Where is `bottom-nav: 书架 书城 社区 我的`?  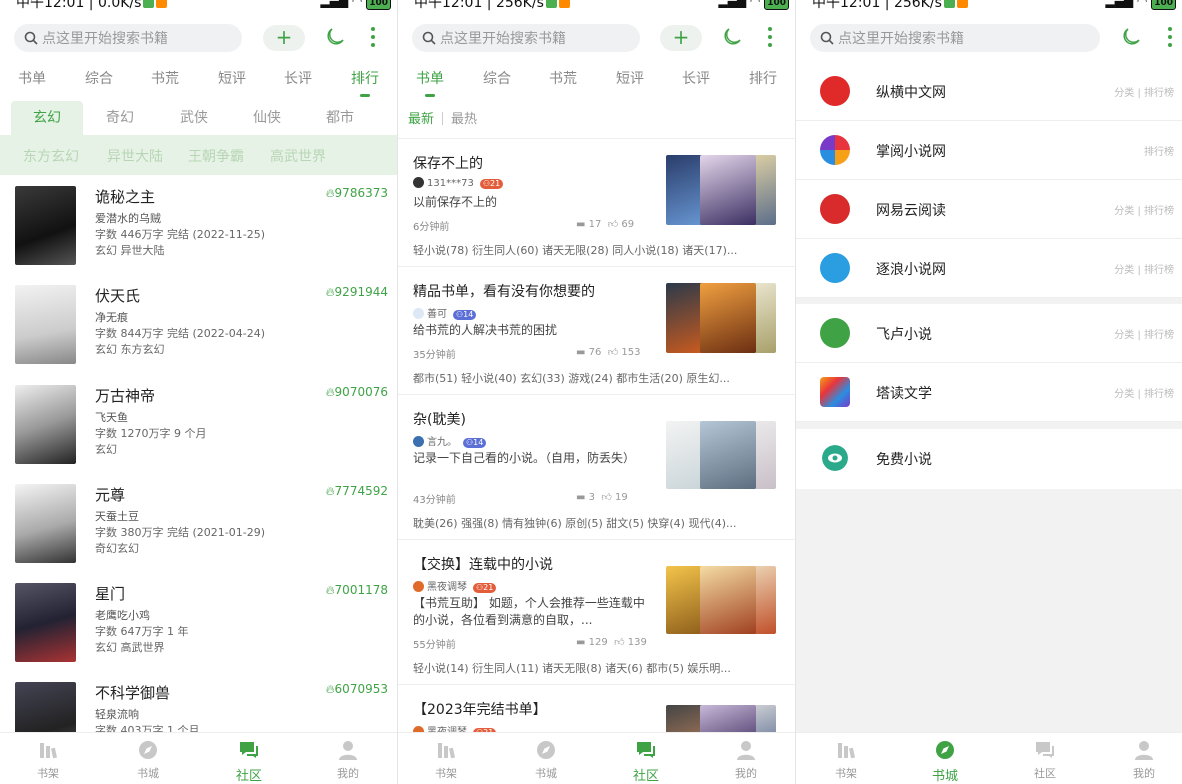
bottom-nav: 书架 书城 社区 我的 is located at coordinates (989, 758).